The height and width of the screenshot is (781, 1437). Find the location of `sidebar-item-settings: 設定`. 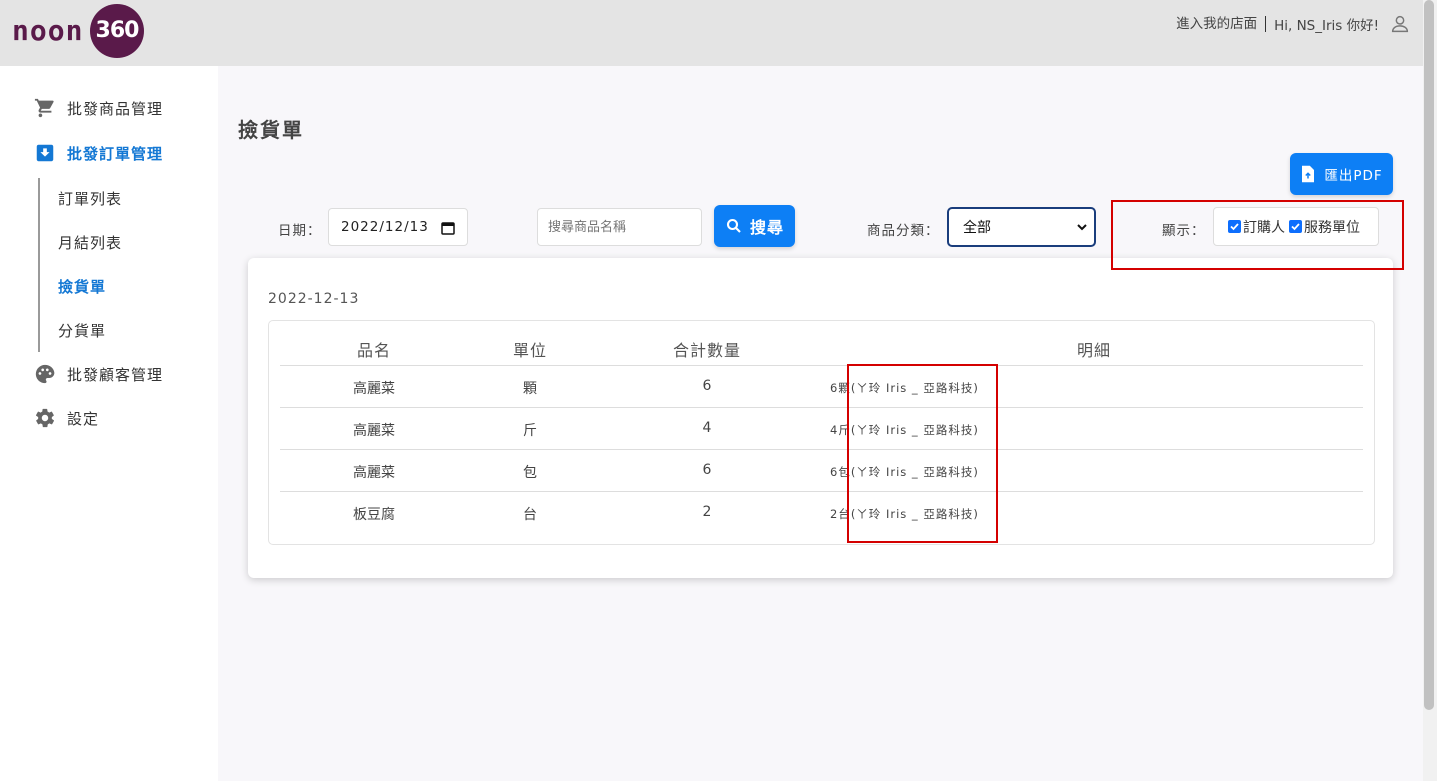

sidebar-item-settings: 設定 is located at coordinates (66, 418).